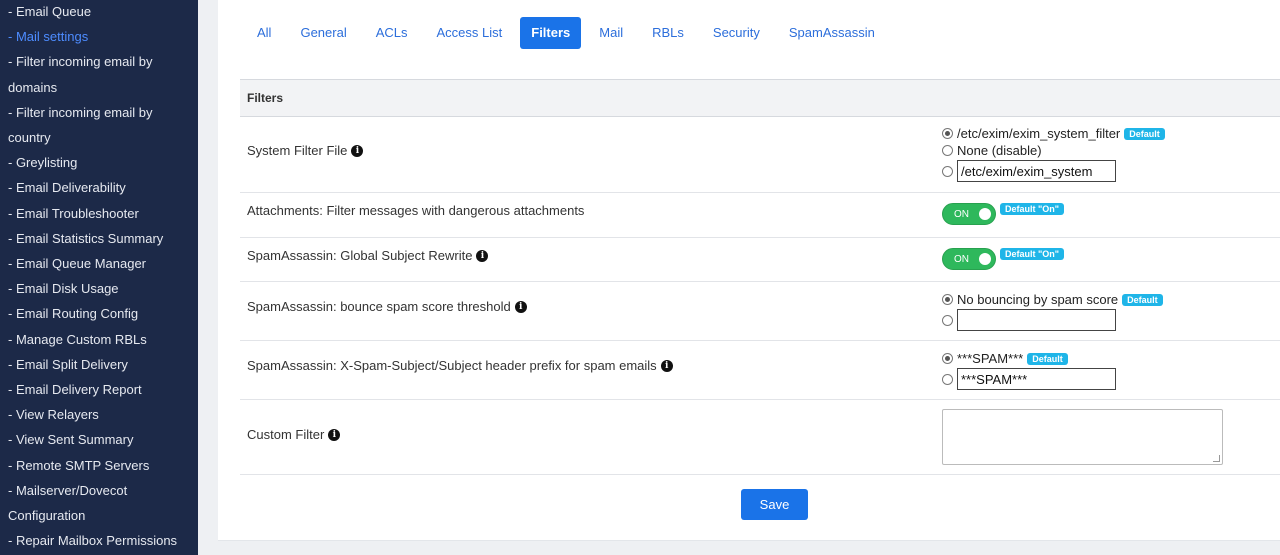  What do you see at coordinates (832, 33) in the screenshot?
I see `tab-spamassassin: SpamAssassin` at bounding box center [832, 33].